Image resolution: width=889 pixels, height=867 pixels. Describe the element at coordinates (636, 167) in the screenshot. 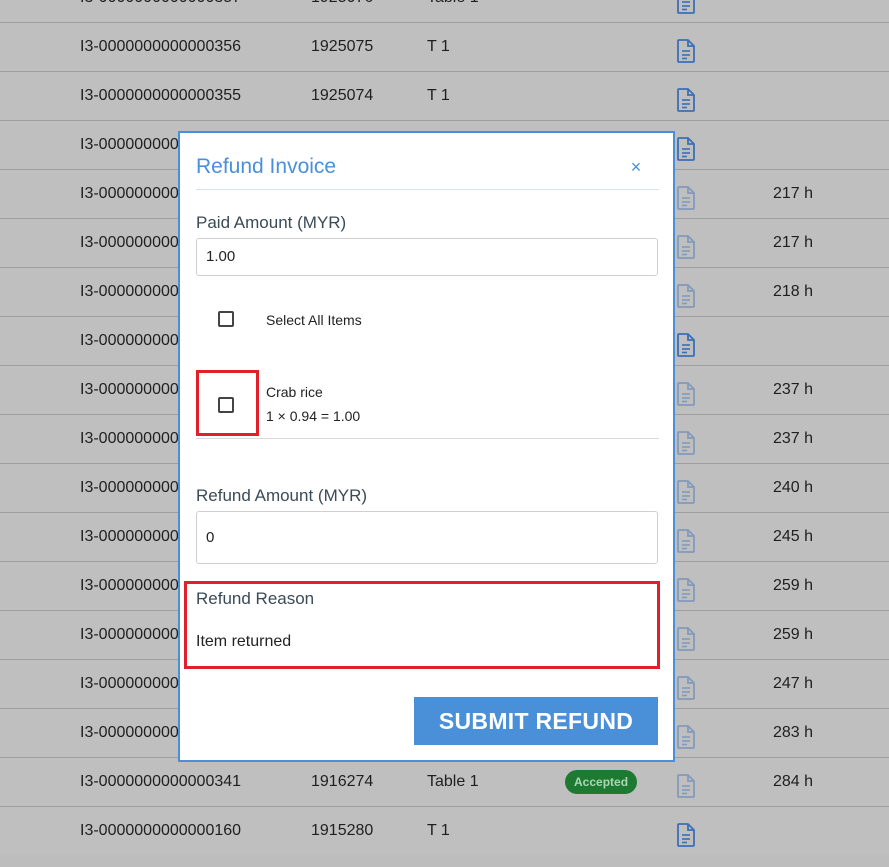

I see `close-icon: ×` at that location.